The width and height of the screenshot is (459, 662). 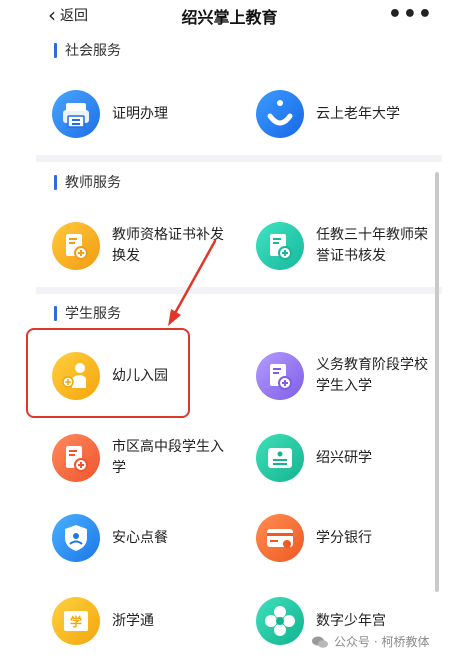 I want to click on watermark: 公众号 · 柯桥教体, so click(x=370, y=641).